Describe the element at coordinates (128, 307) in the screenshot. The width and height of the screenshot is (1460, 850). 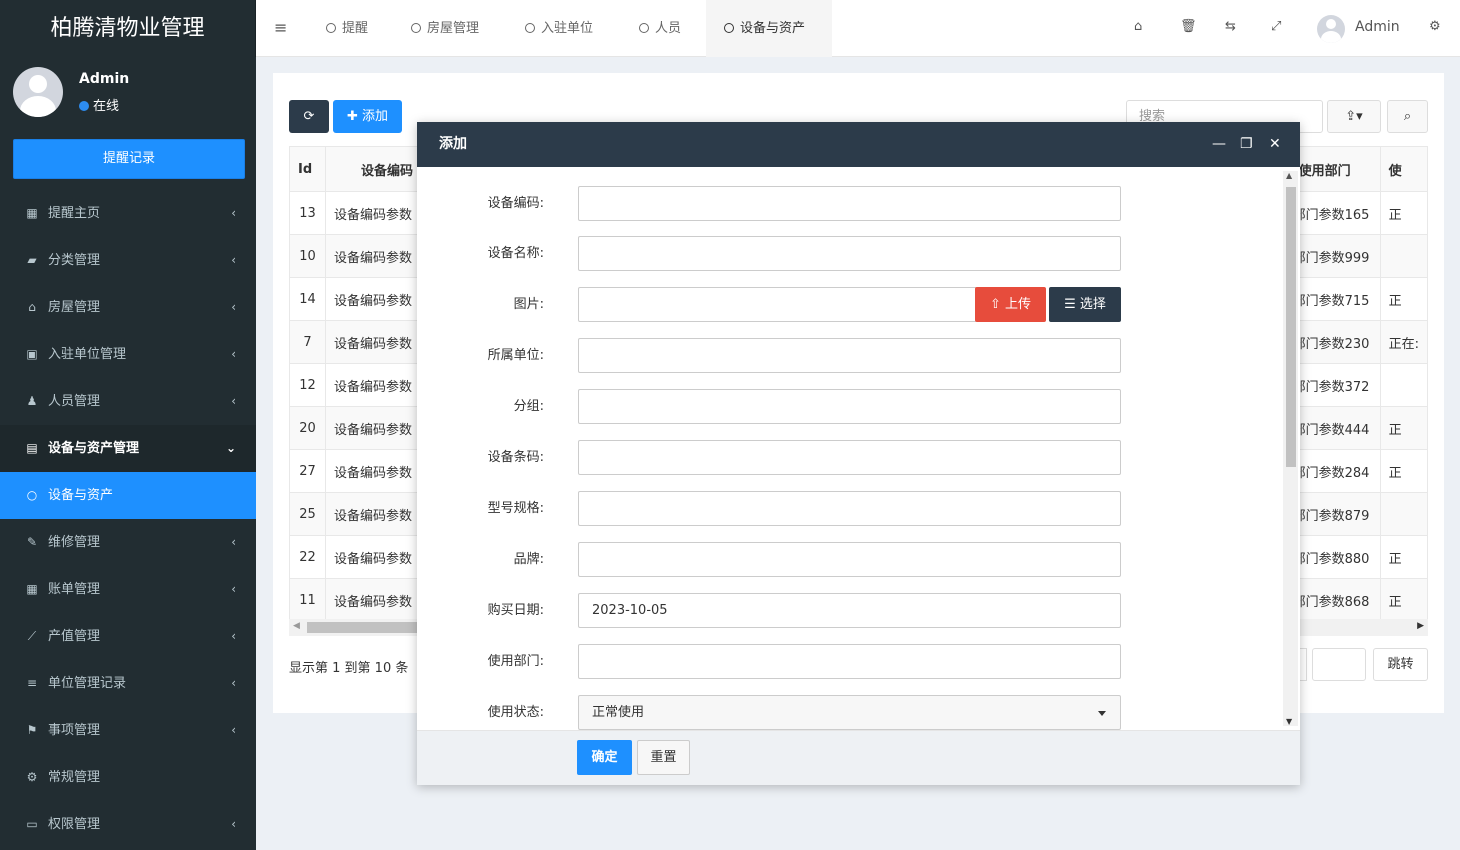
I see `sidebar-item-house: ⌂ 房屋管理 ‹` at that location.